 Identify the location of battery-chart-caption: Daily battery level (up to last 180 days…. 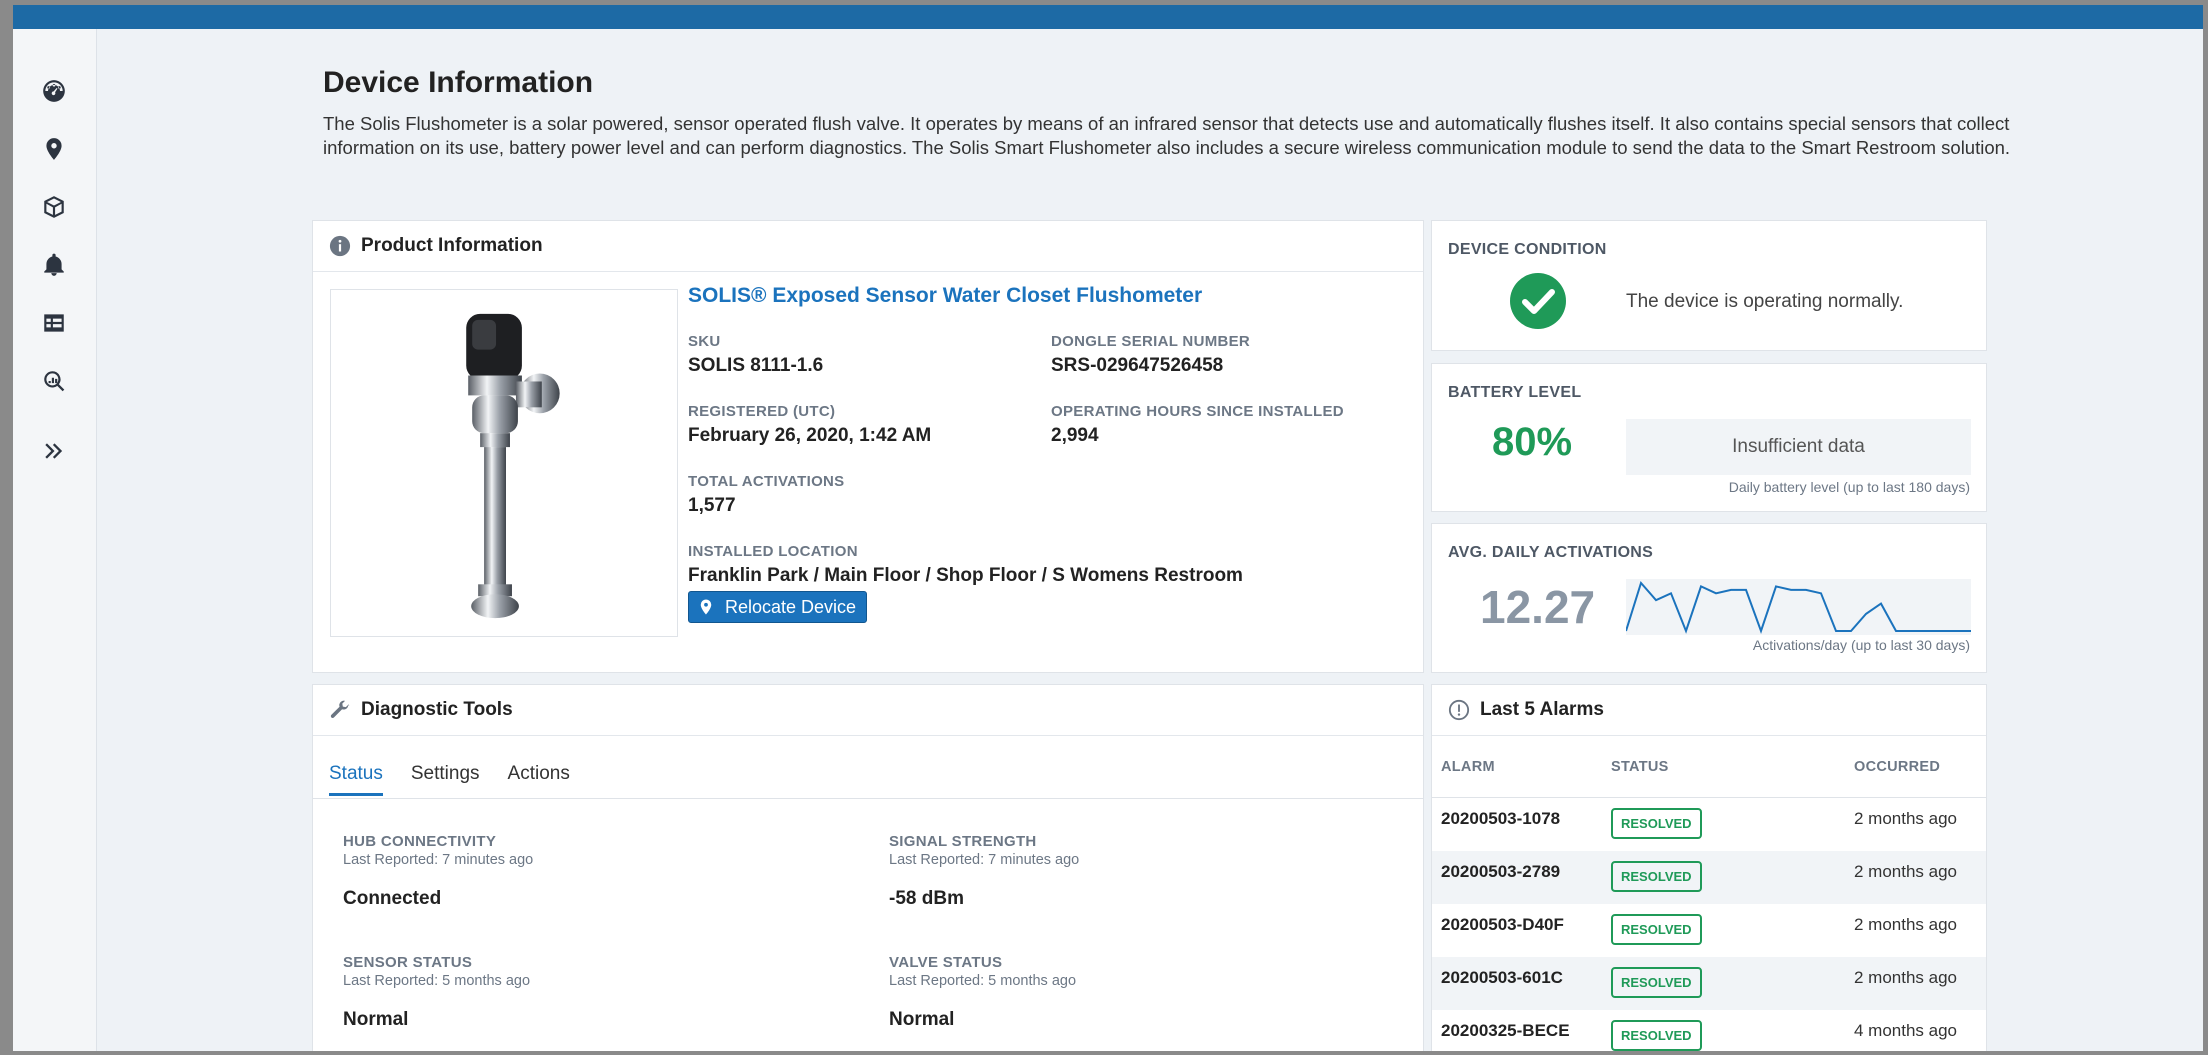
(1849, 487).